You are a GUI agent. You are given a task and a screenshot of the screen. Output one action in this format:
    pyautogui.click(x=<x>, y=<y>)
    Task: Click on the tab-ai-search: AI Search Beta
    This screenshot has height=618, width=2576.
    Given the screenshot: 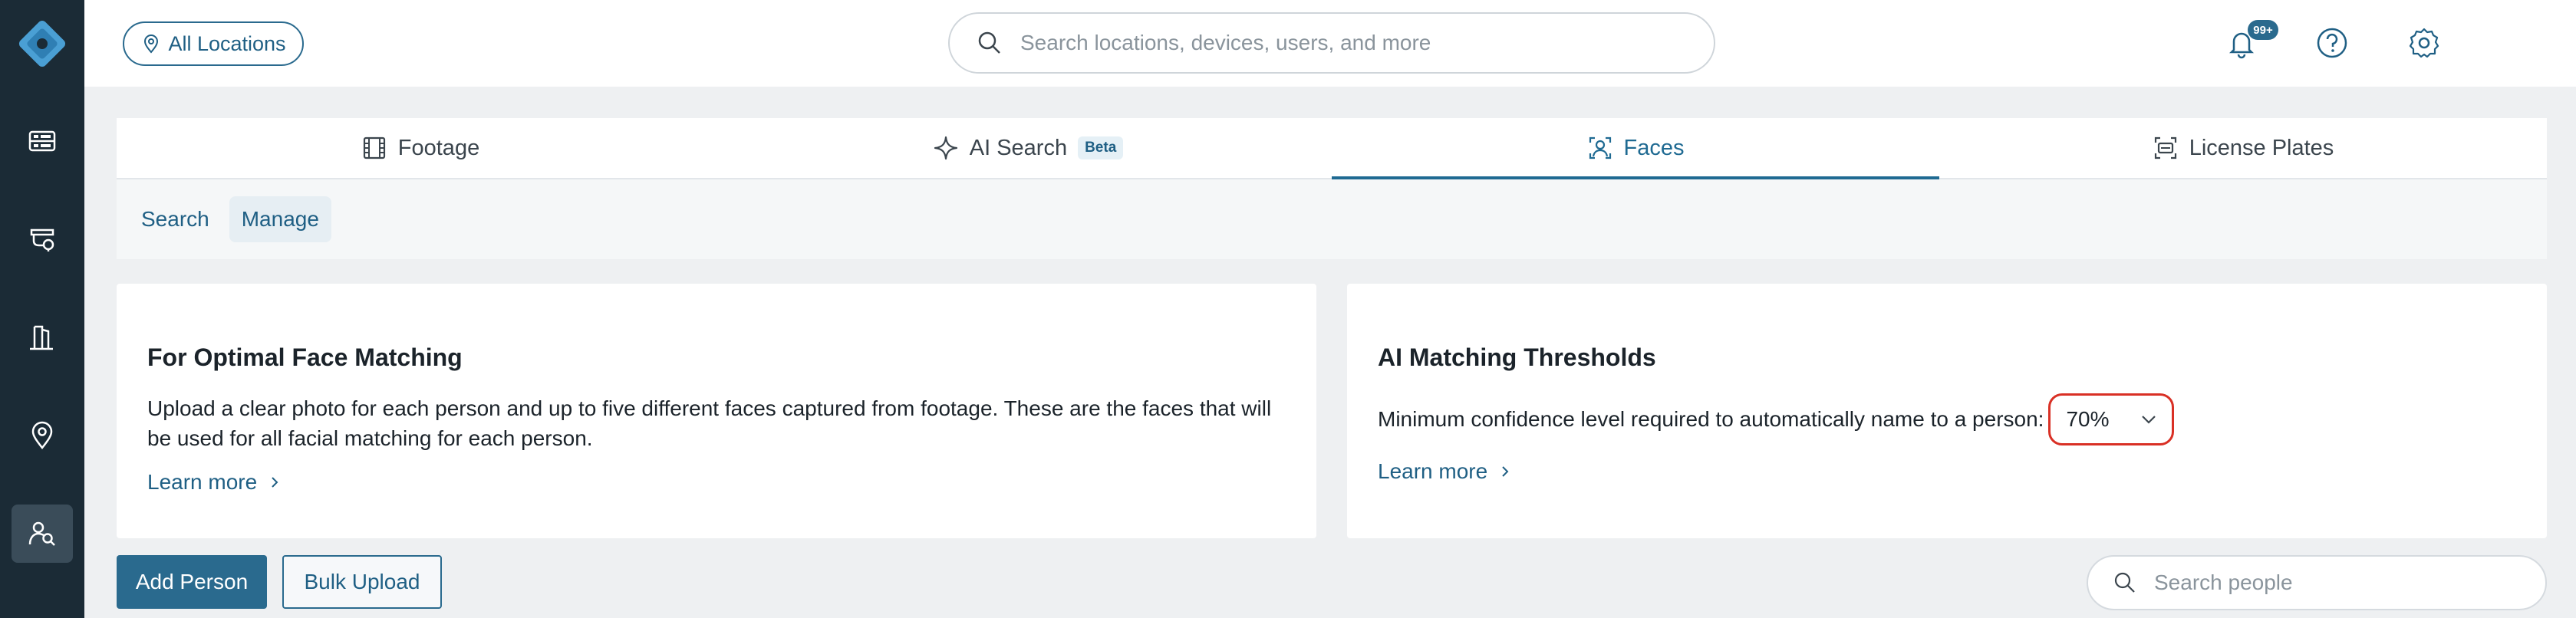 What is the action you would take?
    pyautogui.click(x=1028, y=148)
    